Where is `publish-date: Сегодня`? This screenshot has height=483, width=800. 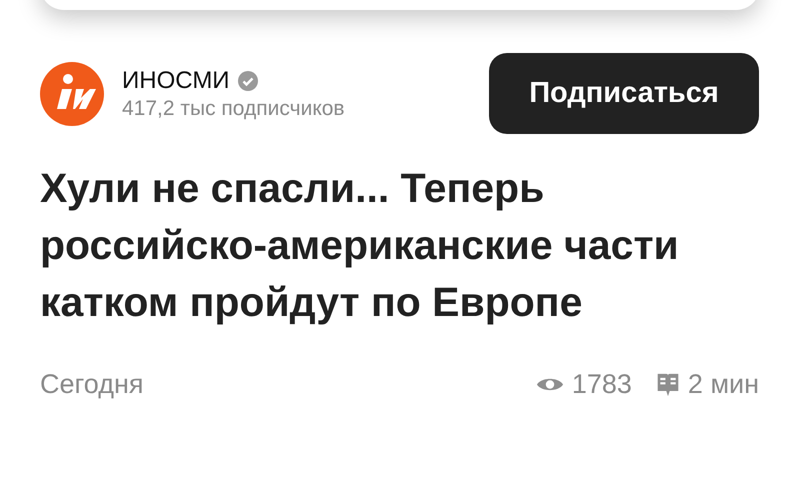 publish-date: Сегодня is located at coordinates (92, 384).